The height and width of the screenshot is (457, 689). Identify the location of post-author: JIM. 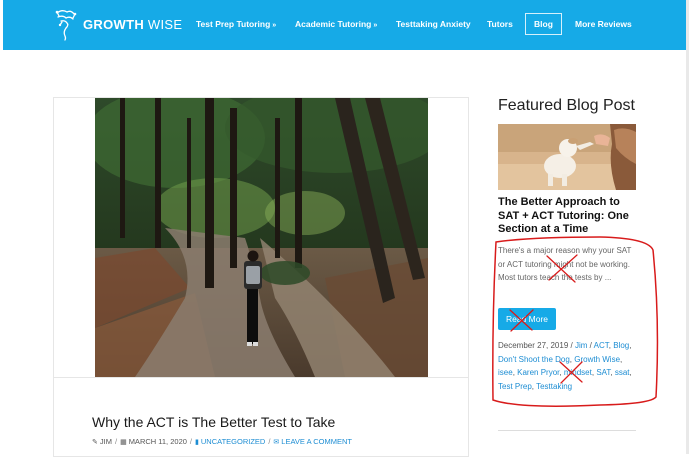
(106, 441).